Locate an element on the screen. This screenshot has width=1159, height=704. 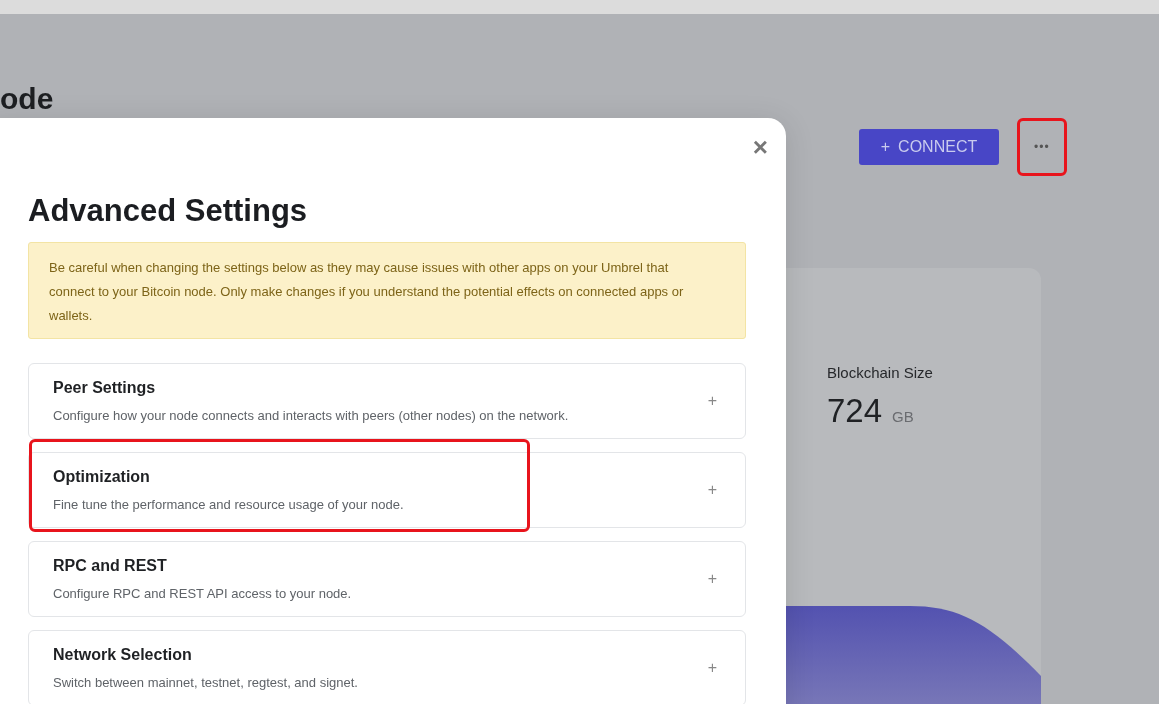
warning-alert: Be careful when changing the settings below as they may cause issues with other apps on your Umbrel that connect to your Bitcoin node. Only make changes if you understand the potential effects on connected apps or wallets. is located at coordinates (387, 291).